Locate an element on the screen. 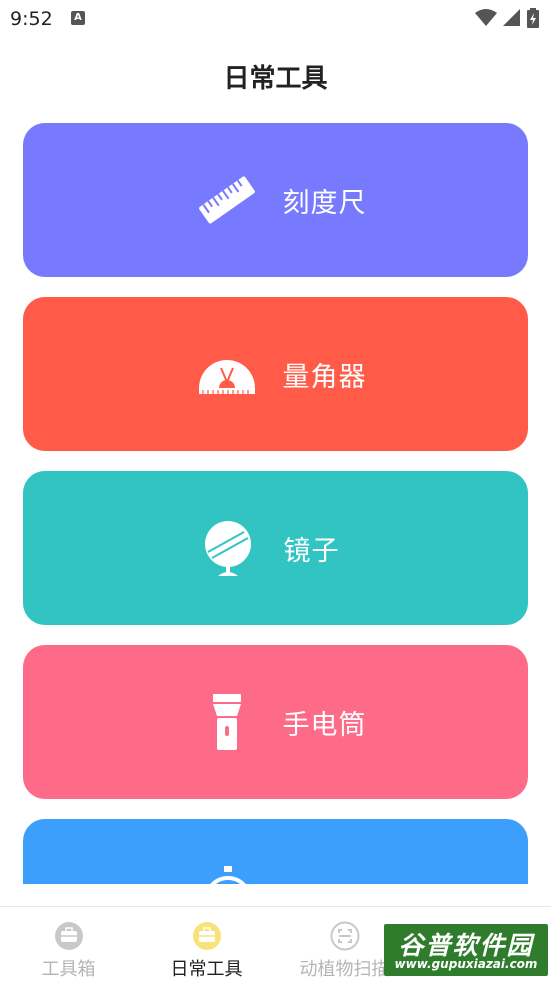  nav-label: 日常工具 is located at coordinates (206, 969).